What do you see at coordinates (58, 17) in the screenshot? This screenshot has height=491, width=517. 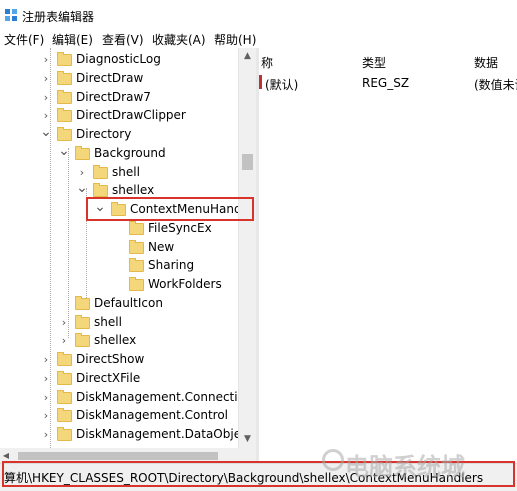 I see `window-title: 注册表编辑器` at bounding box center [58, 17].